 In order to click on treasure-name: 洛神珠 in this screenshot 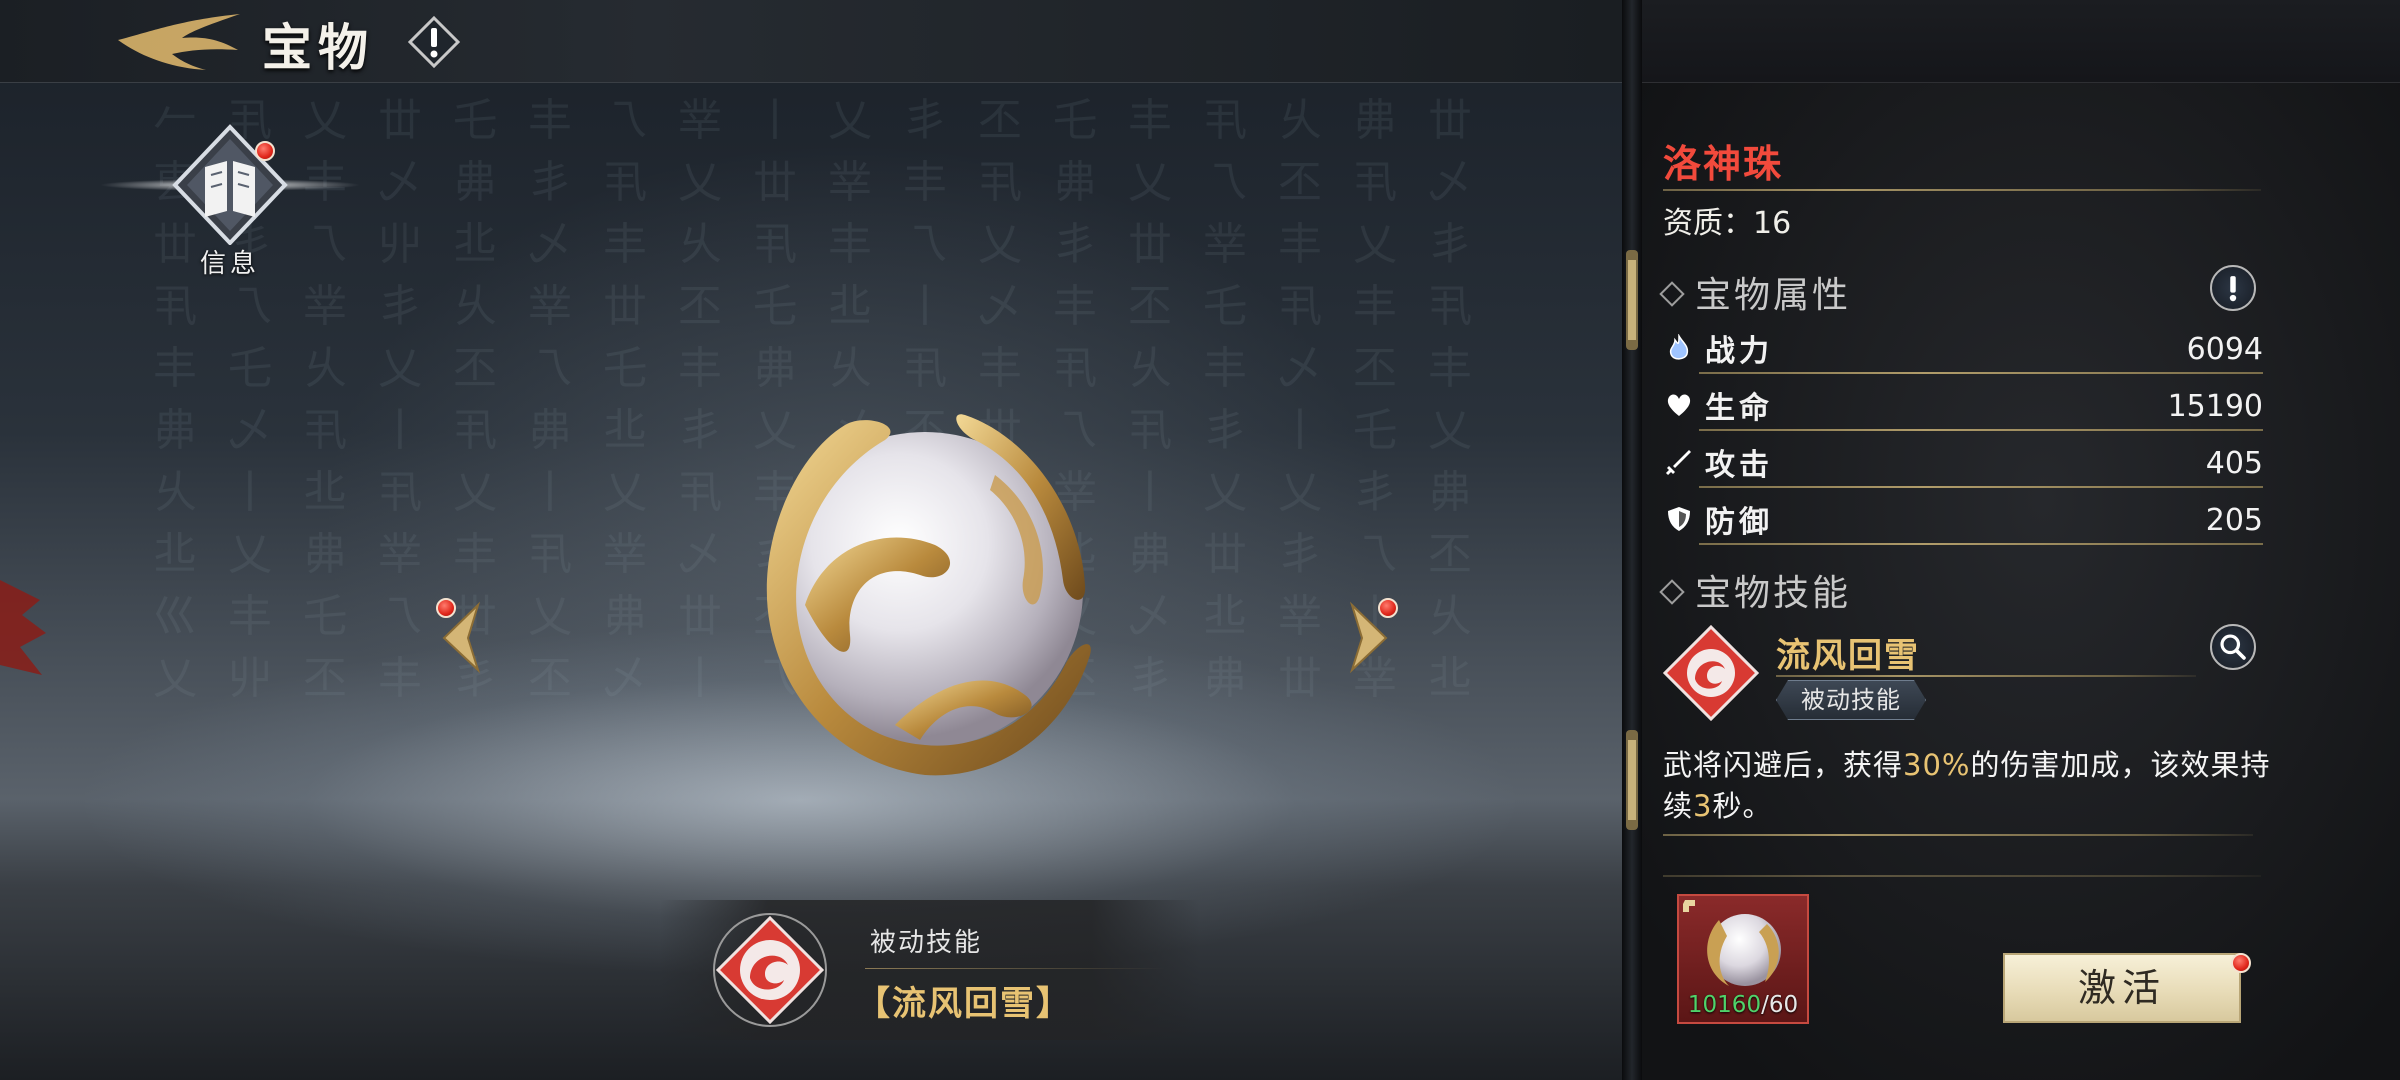, I will do `click(1723, 163)`.